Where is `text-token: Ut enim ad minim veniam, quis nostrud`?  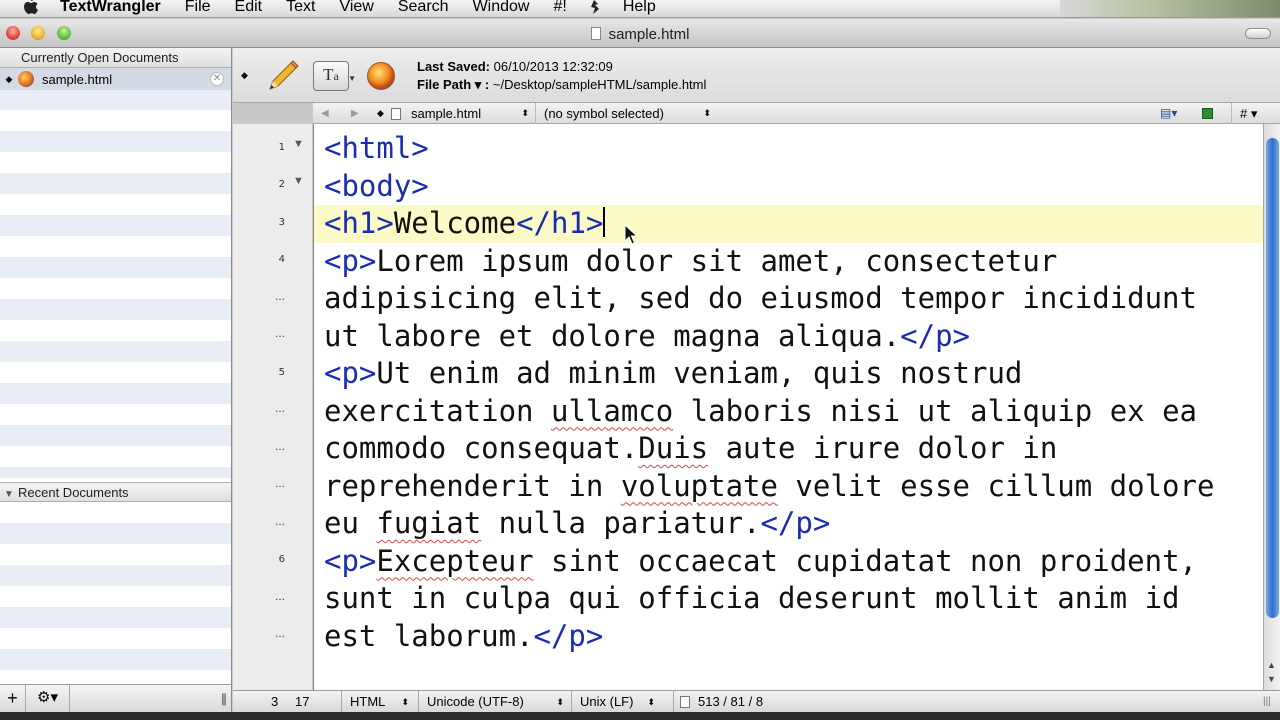 text-token: Ut enim ad minim veniam, quis nostrud is located at coordinates (699, 373).